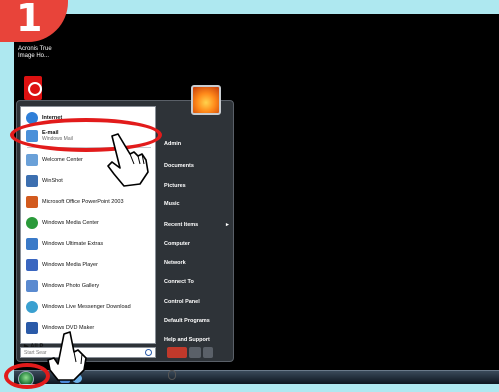  I want to click on right-item-help-support: Help and Support, so click(187, 340).